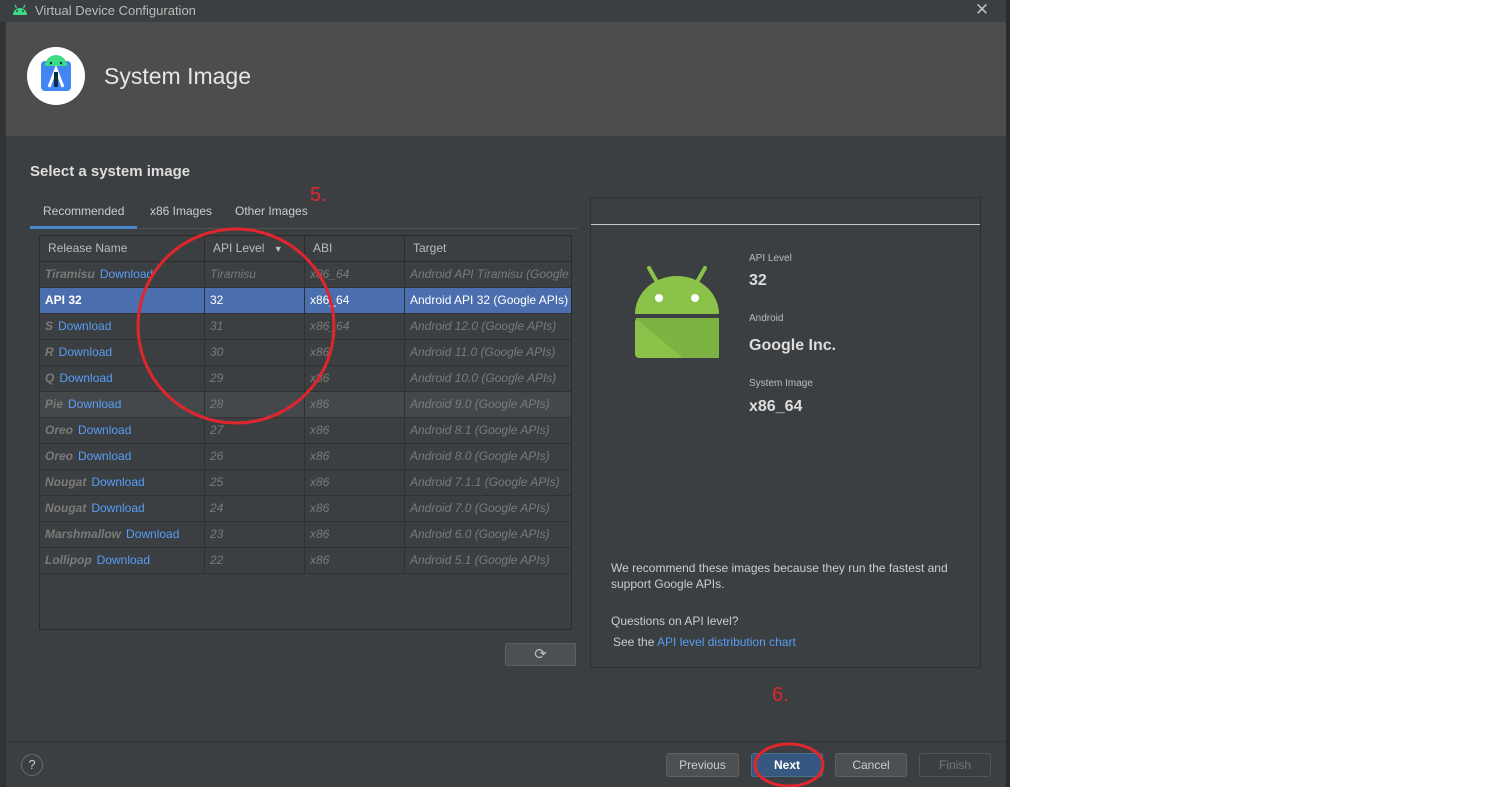 The width and height of the screenshot is (1506, 787). I want to click on annotation-circle-step6, so click(789, 764).